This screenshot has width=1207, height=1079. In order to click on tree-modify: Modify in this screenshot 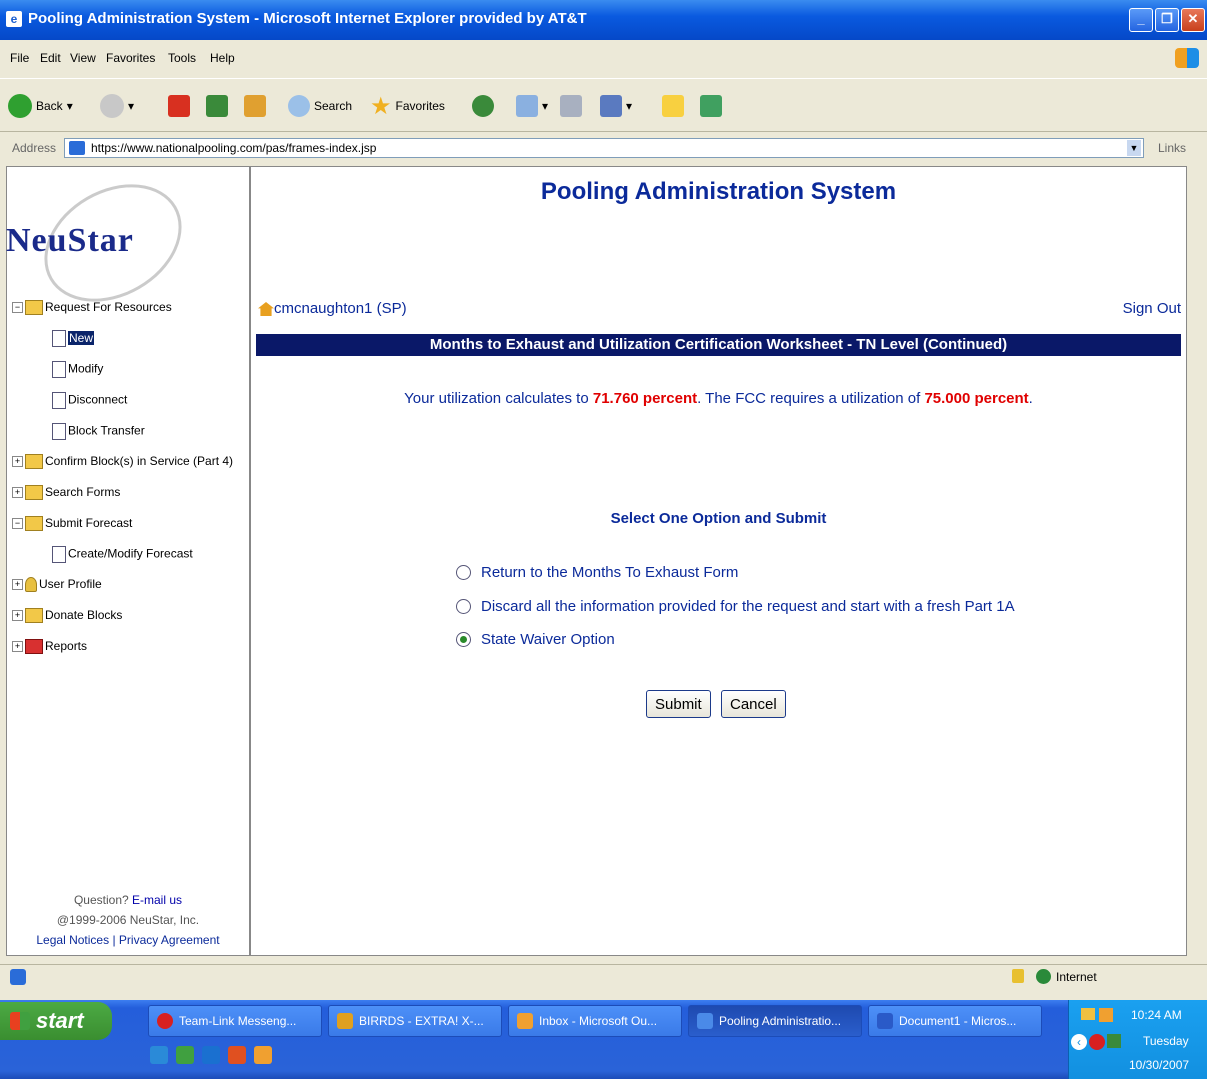, I will do `click(77, 369)`.